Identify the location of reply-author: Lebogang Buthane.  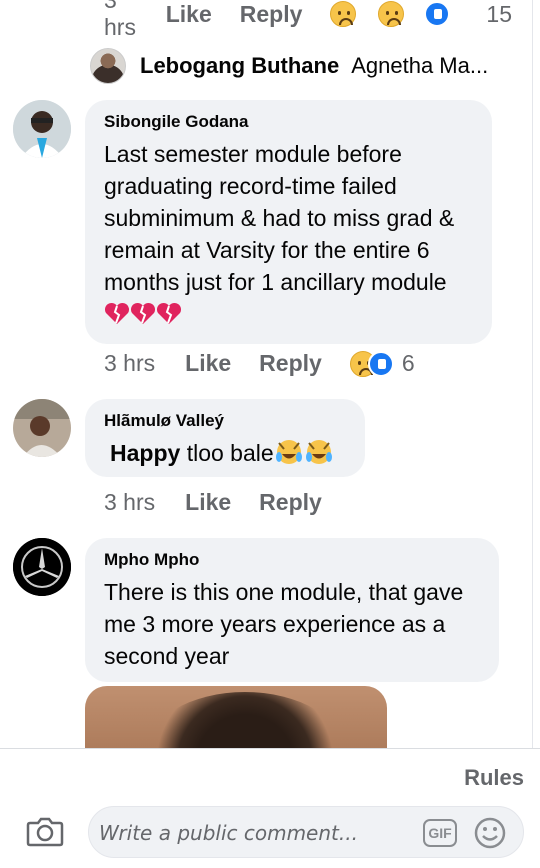
(240, 65).